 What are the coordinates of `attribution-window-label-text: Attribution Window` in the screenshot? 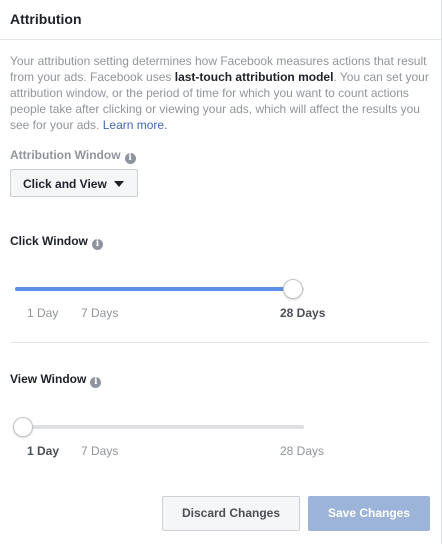 It's located at (65, 155).